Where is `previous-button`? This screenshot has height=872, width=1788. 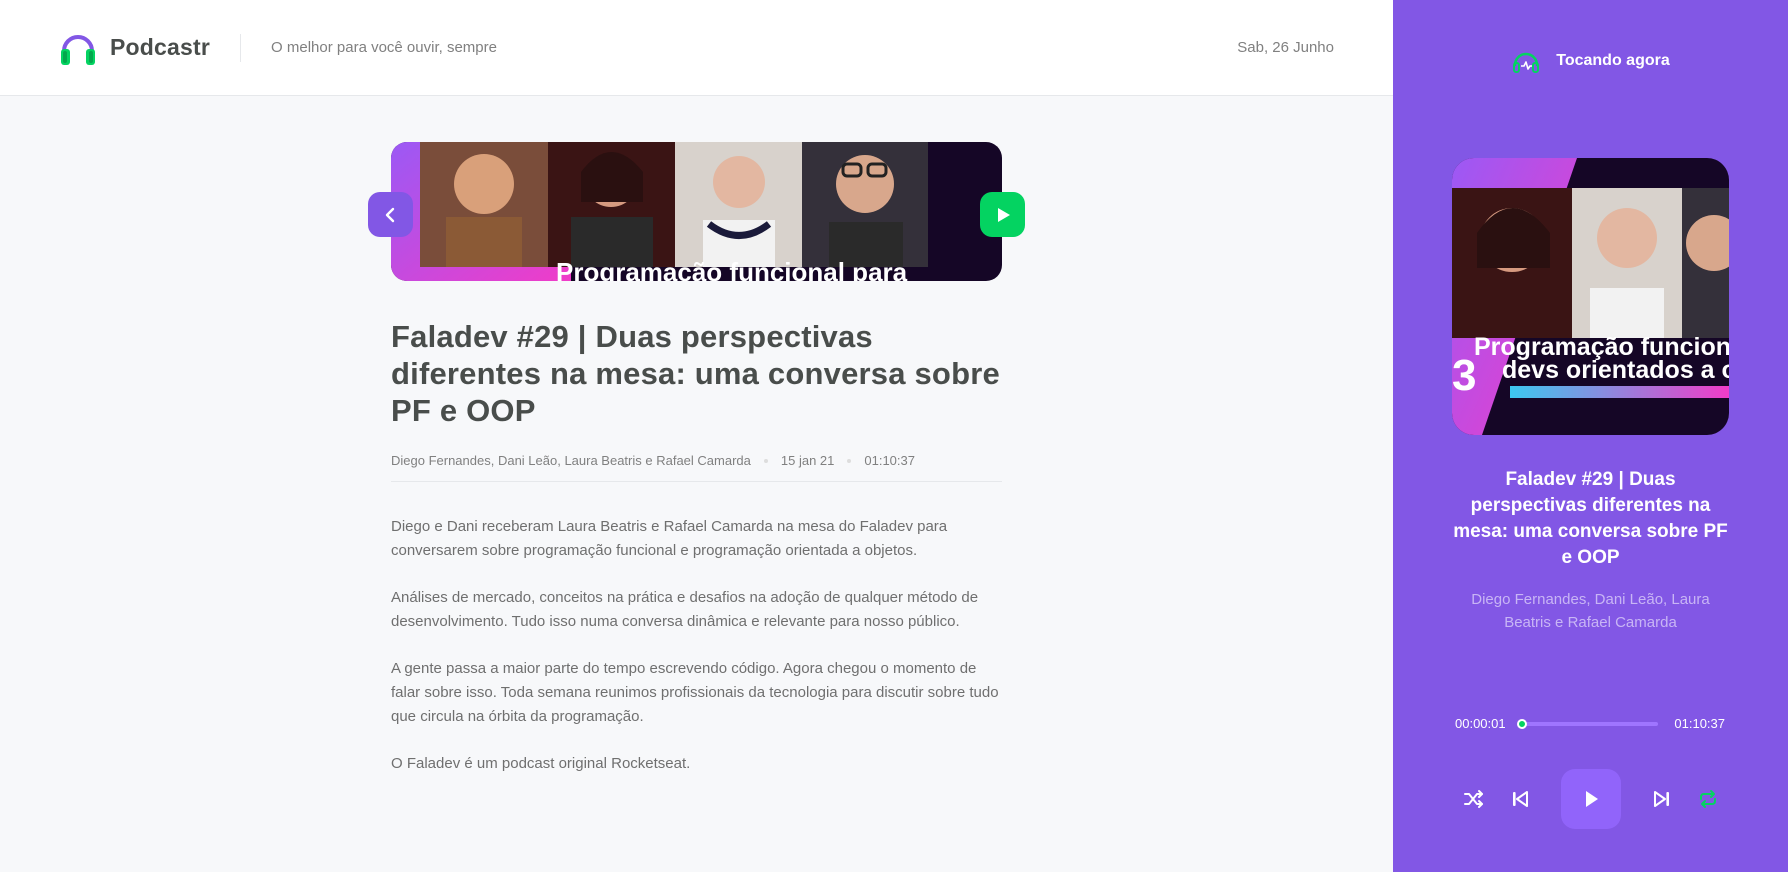
previous-button is located at coordinates (1520, 799).